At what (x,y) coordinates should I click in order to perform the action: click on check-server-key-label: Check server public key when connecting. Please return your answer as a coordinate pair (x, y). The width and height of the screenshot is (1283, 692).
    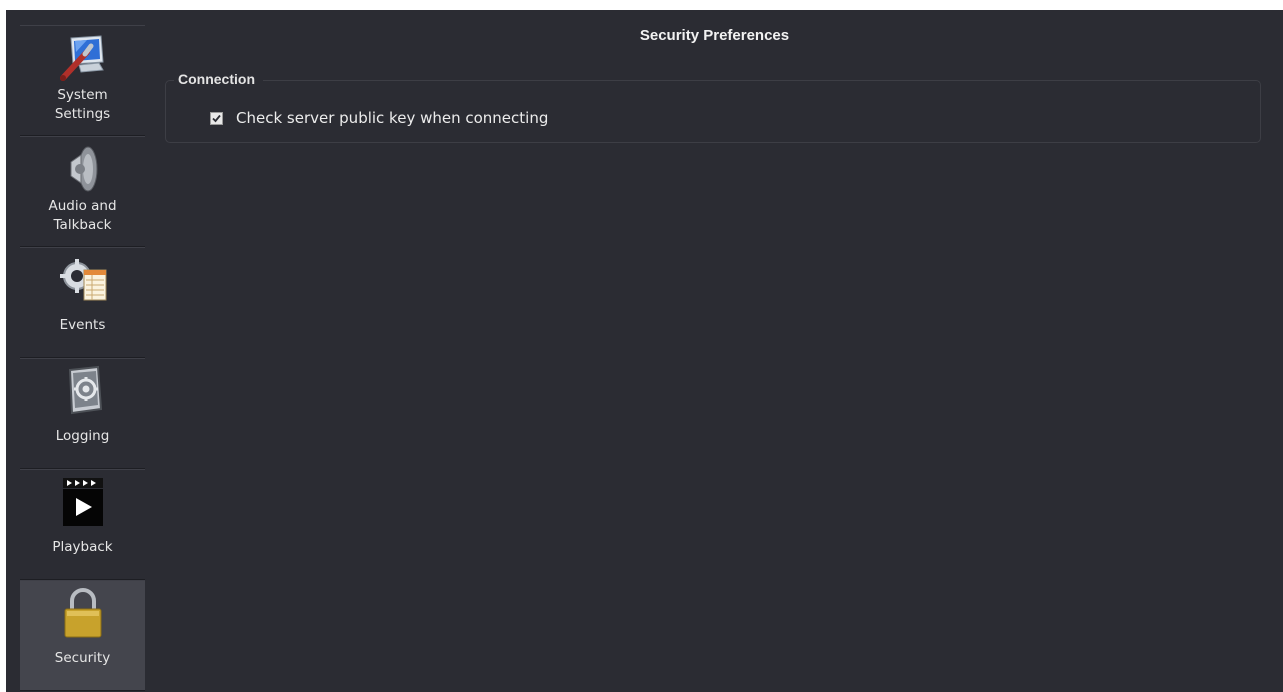
    Looking at the image, I should click on (392, 118).